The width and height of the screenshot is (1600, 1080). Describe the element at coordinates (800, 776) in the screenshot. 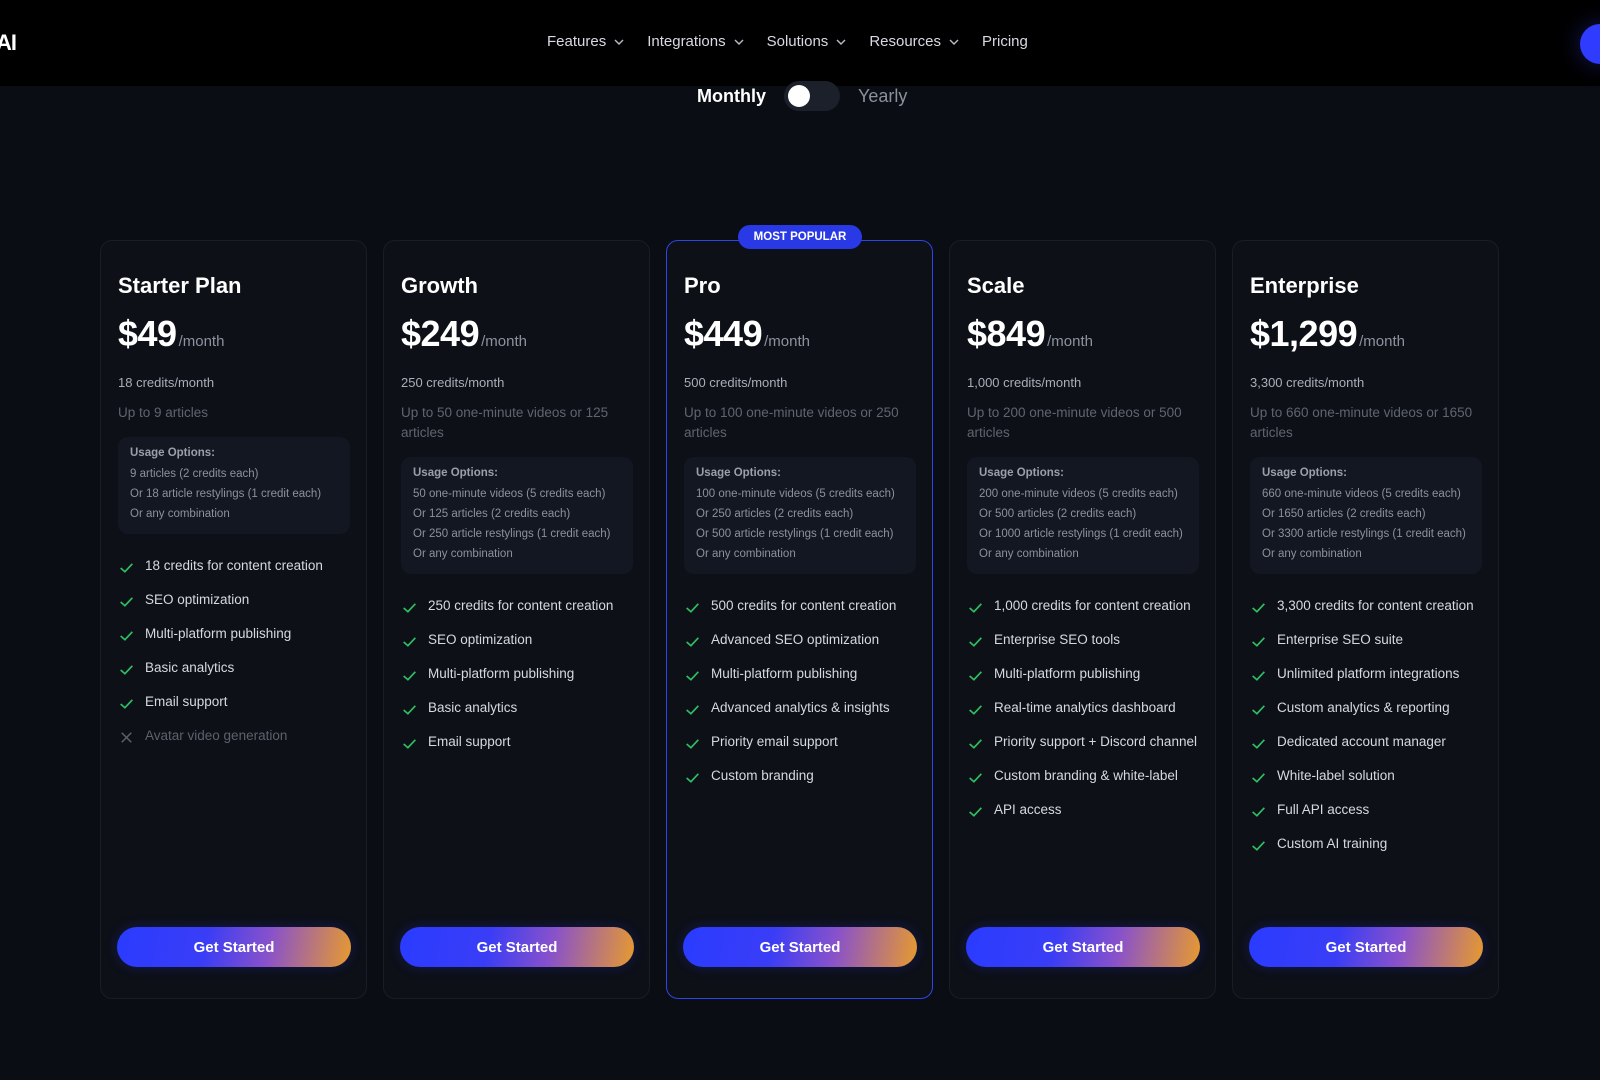

I see `feature-item: Custom branding` at that location.